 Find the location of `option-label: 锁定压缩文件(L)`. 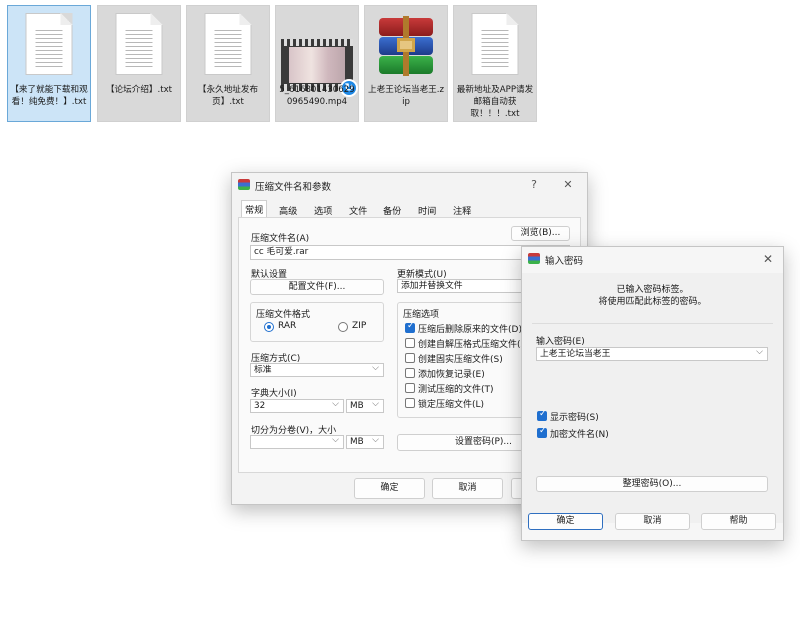

option-label: 锁定压缩文件(L) is located at coordinates (451, 405).